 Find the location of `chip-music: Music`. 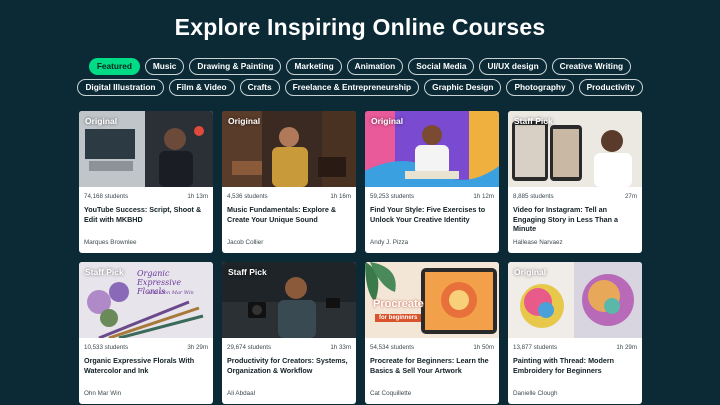

chip-music: Music is located at coordinates (164, 66).